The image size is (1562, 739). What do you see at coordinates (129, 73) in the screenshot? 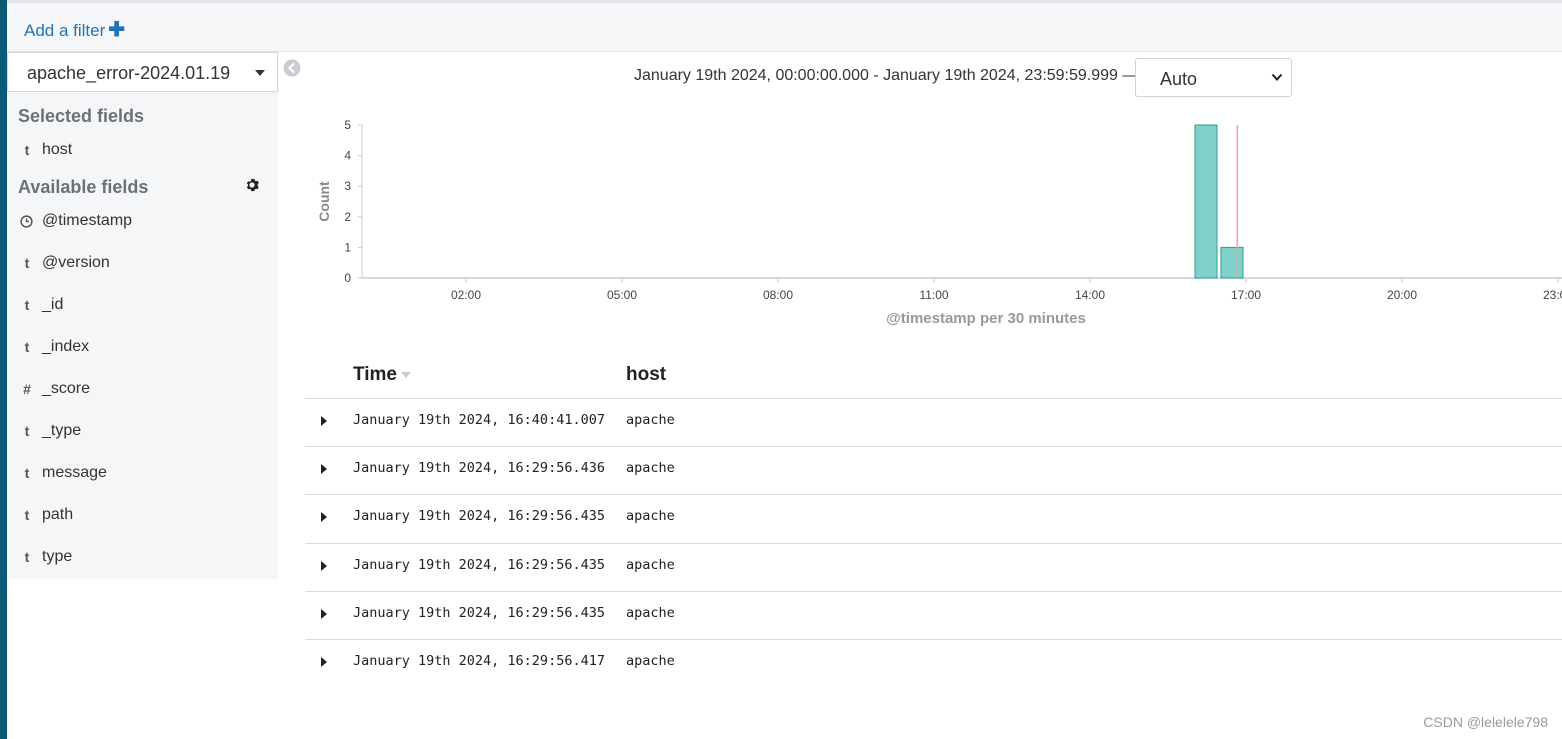
I see `index-pattern-label: apache_error-2024.01.19` at bounding box center [129, 73].